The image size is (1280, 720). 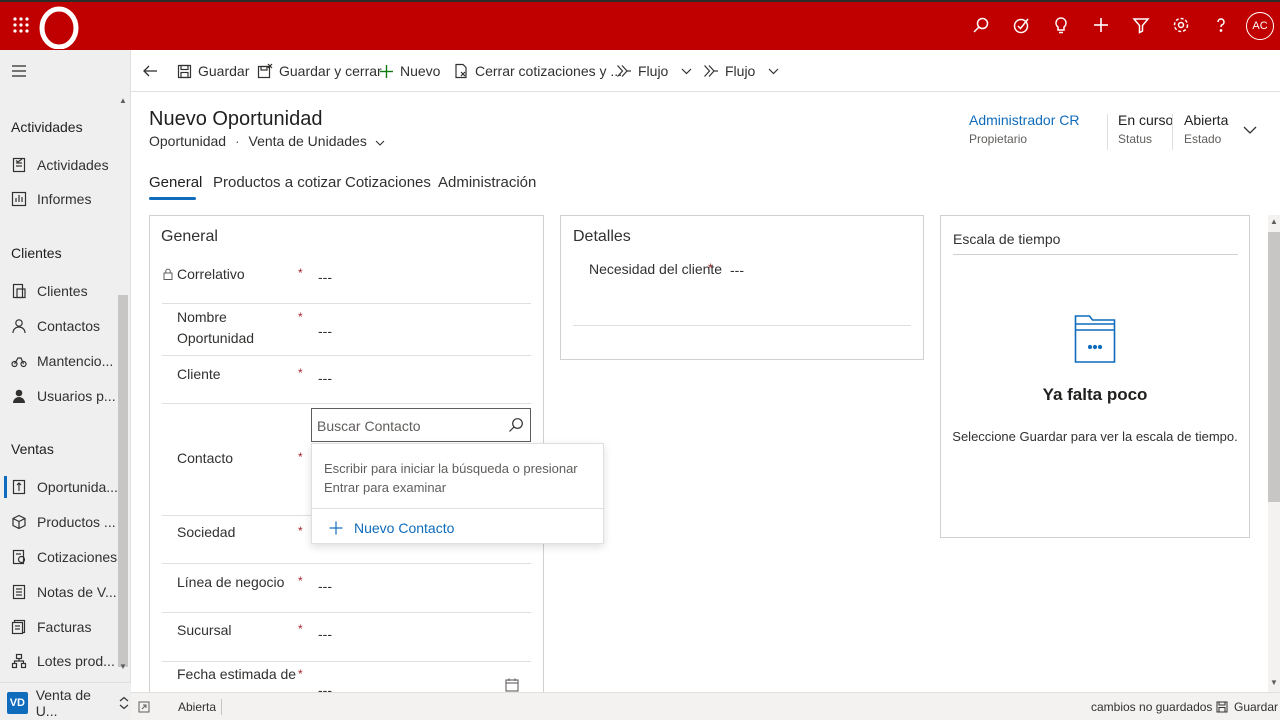 I want to click on lock-icon, so click(x=168, y=274).